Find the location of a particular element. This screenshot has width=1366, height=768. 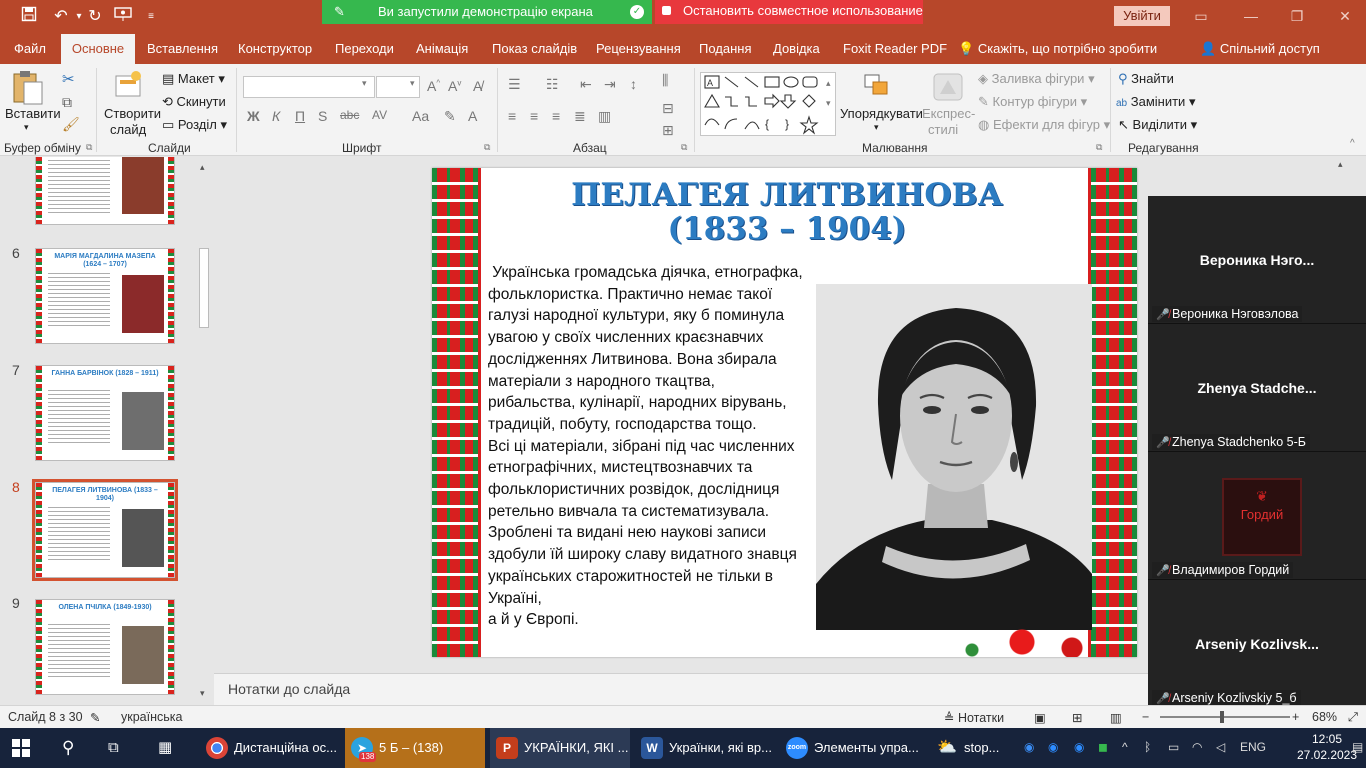

share-button: 👤 Спільний доступ is located at coordinates (1260, 49).